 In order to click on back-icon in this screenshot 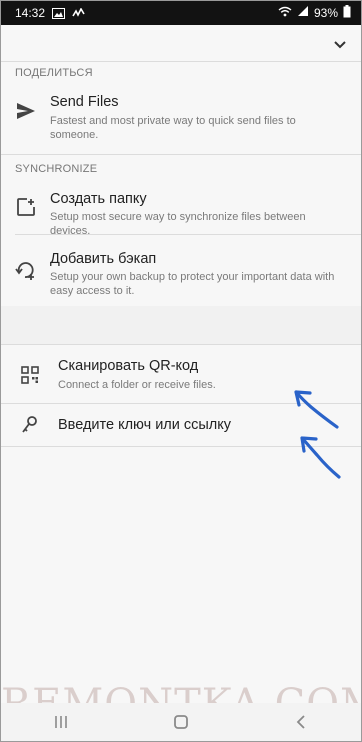, I will do `click(300, 722)`.